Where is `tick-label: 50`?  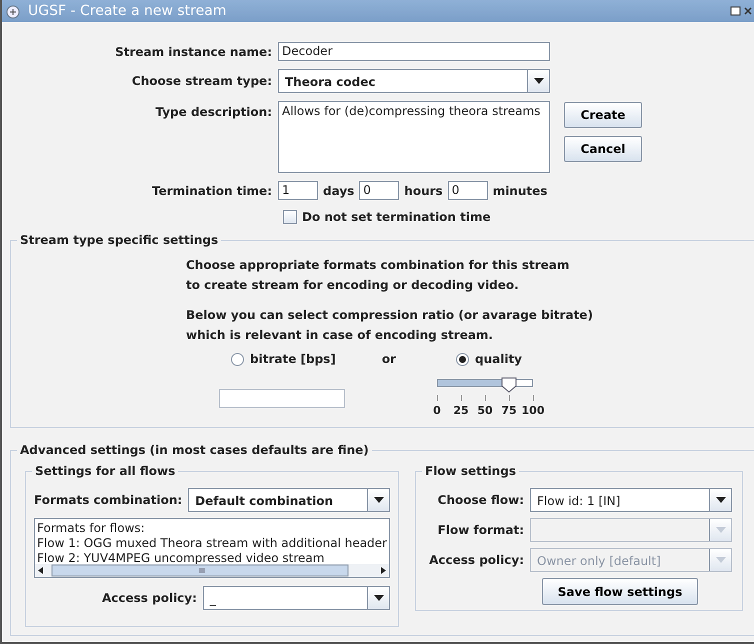
tick-label: 50 is located at coordinates (485, 411).